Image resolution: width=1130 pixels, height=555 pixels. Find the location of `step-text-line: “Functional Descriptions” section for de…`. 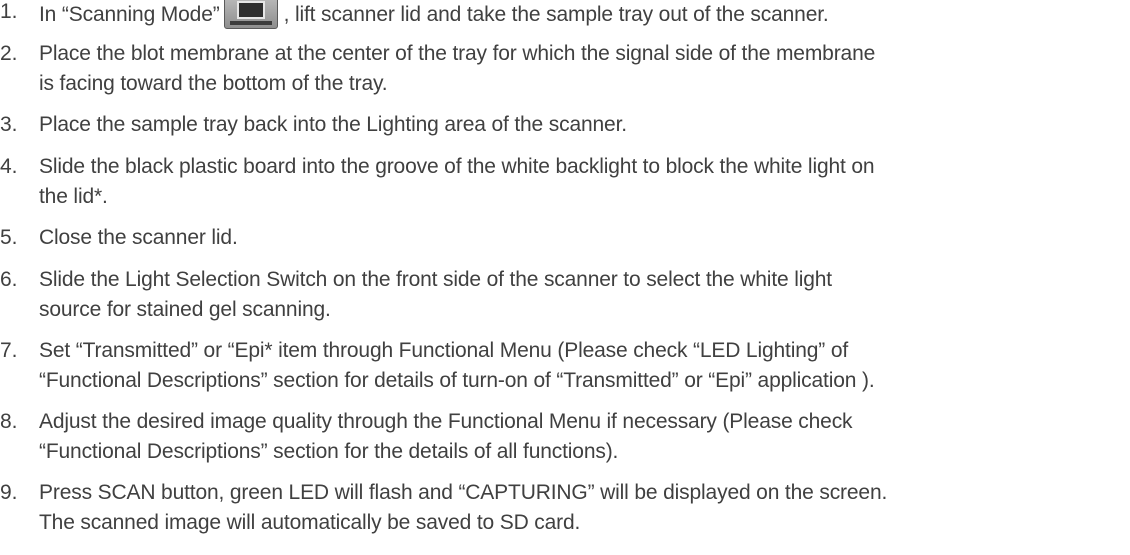

step-text-line: “Functional Descriptions” section for de… is located at coordinates (457, 380).